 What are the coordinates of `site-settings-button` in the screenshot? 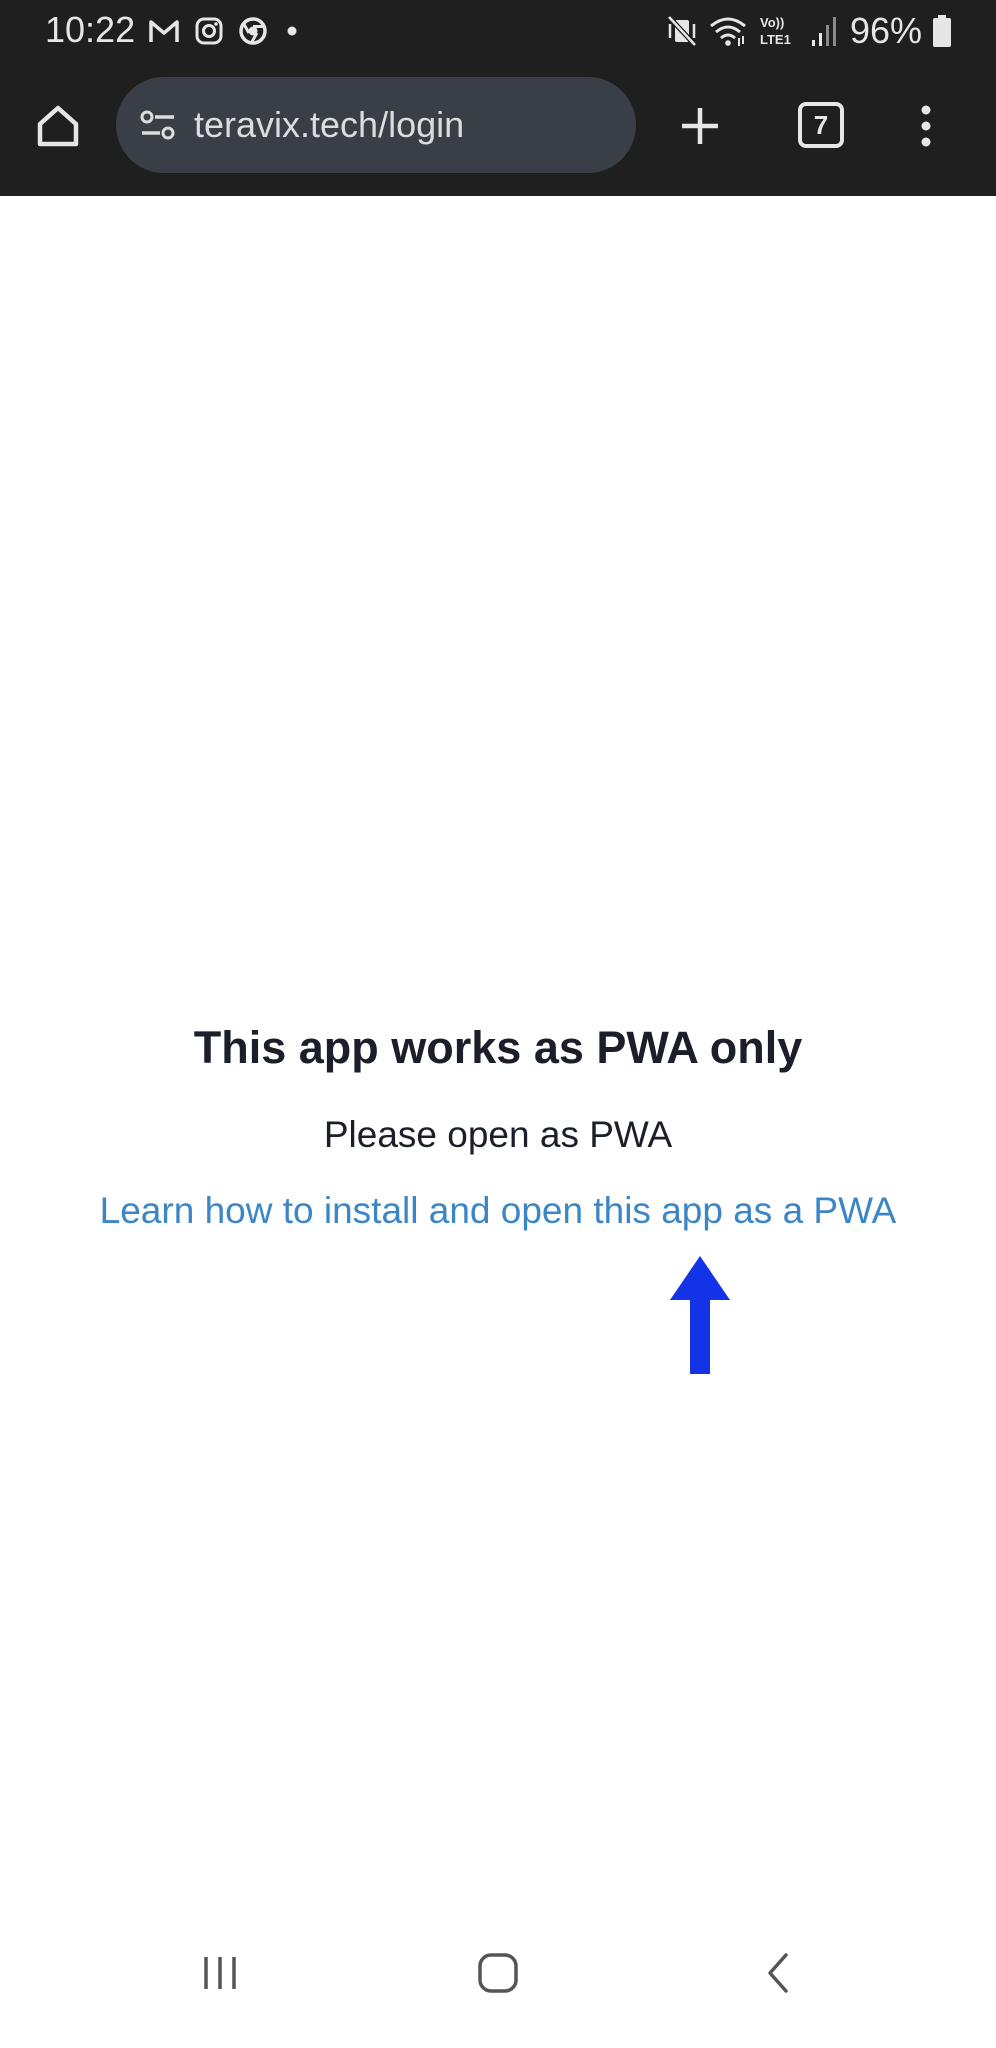 It's located at (158, 125).